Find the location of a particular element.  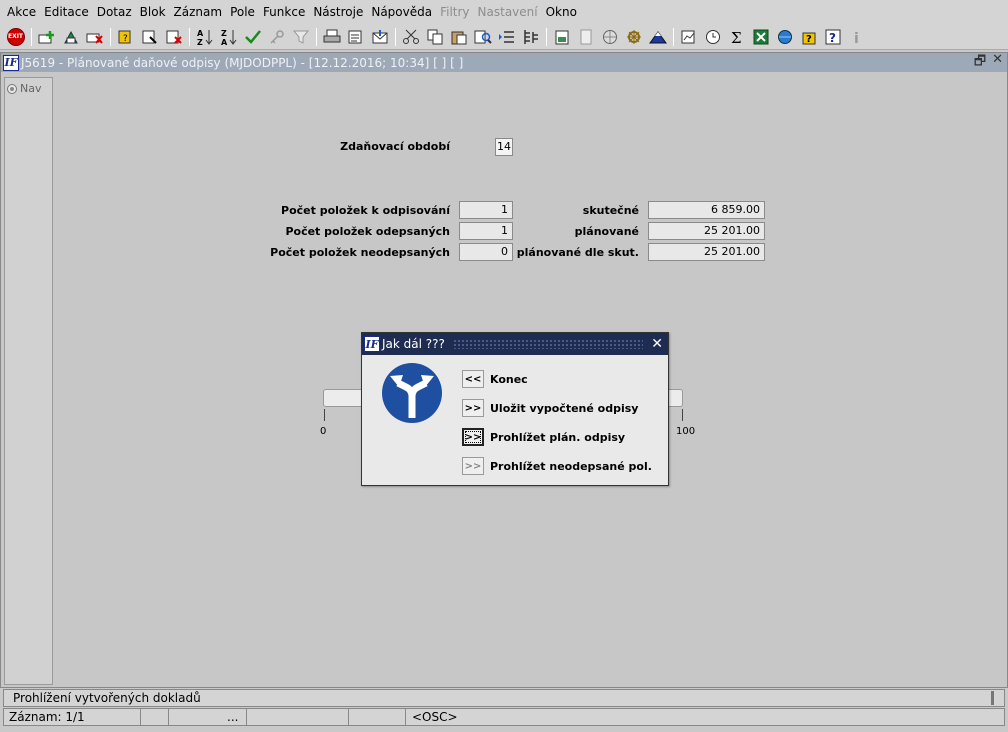

progress-tick-start is located at coordinates (324, 415).